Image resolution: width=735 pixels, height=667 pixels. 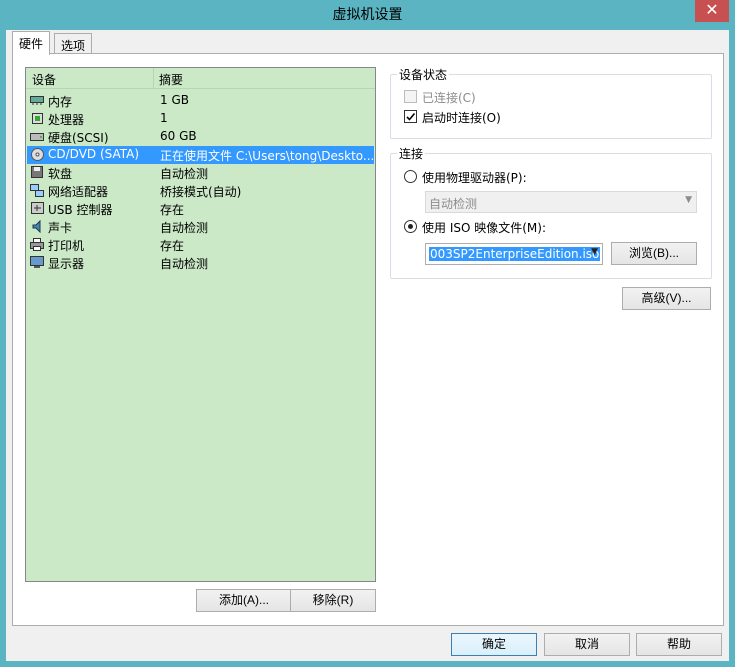 I want to click on iso-path-text: 003SP2EnterpriseEdition.iso, so click(x=515, y=254).